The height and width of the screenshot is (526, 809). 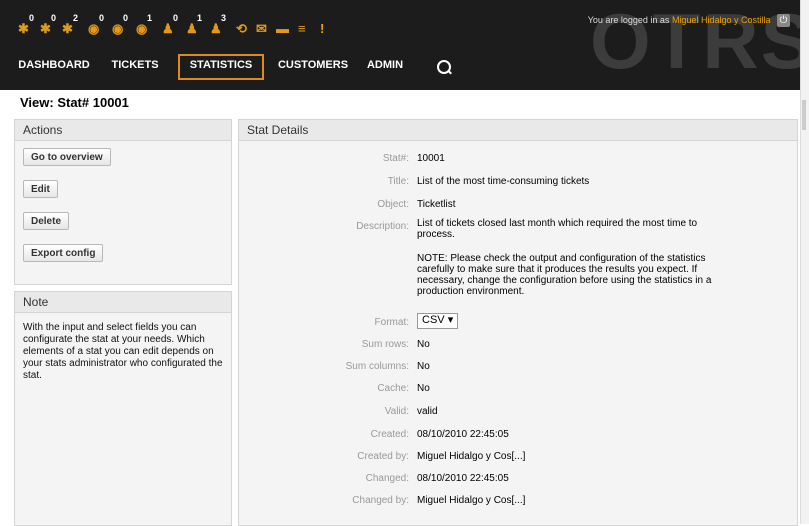 What do you see at coordinates (721, 20) in the screenshot?
I see `logged-in-user-link: Miguel Hidalgo y Costilla` at bounding box center [721, 20].